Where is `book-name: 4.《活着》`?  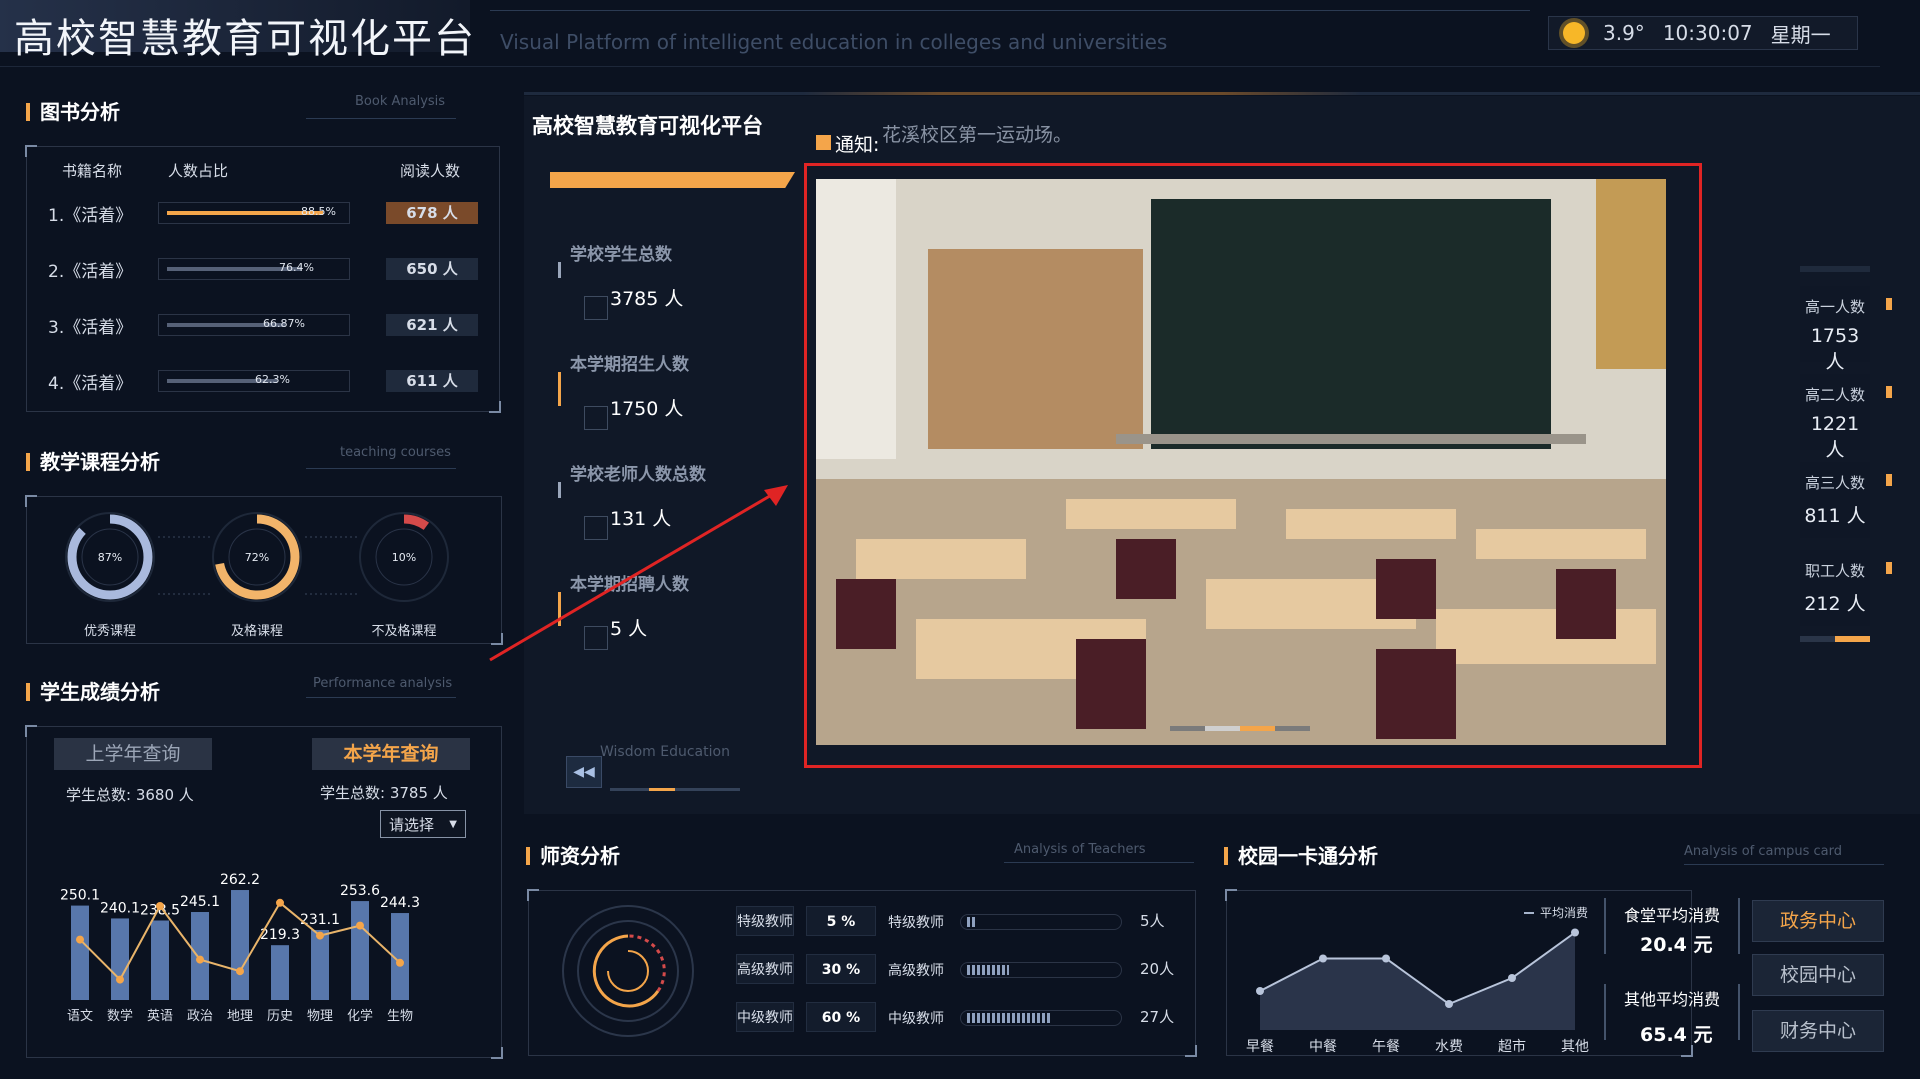
book-name: 4.《活着》 is located at coordinates (90, 383).